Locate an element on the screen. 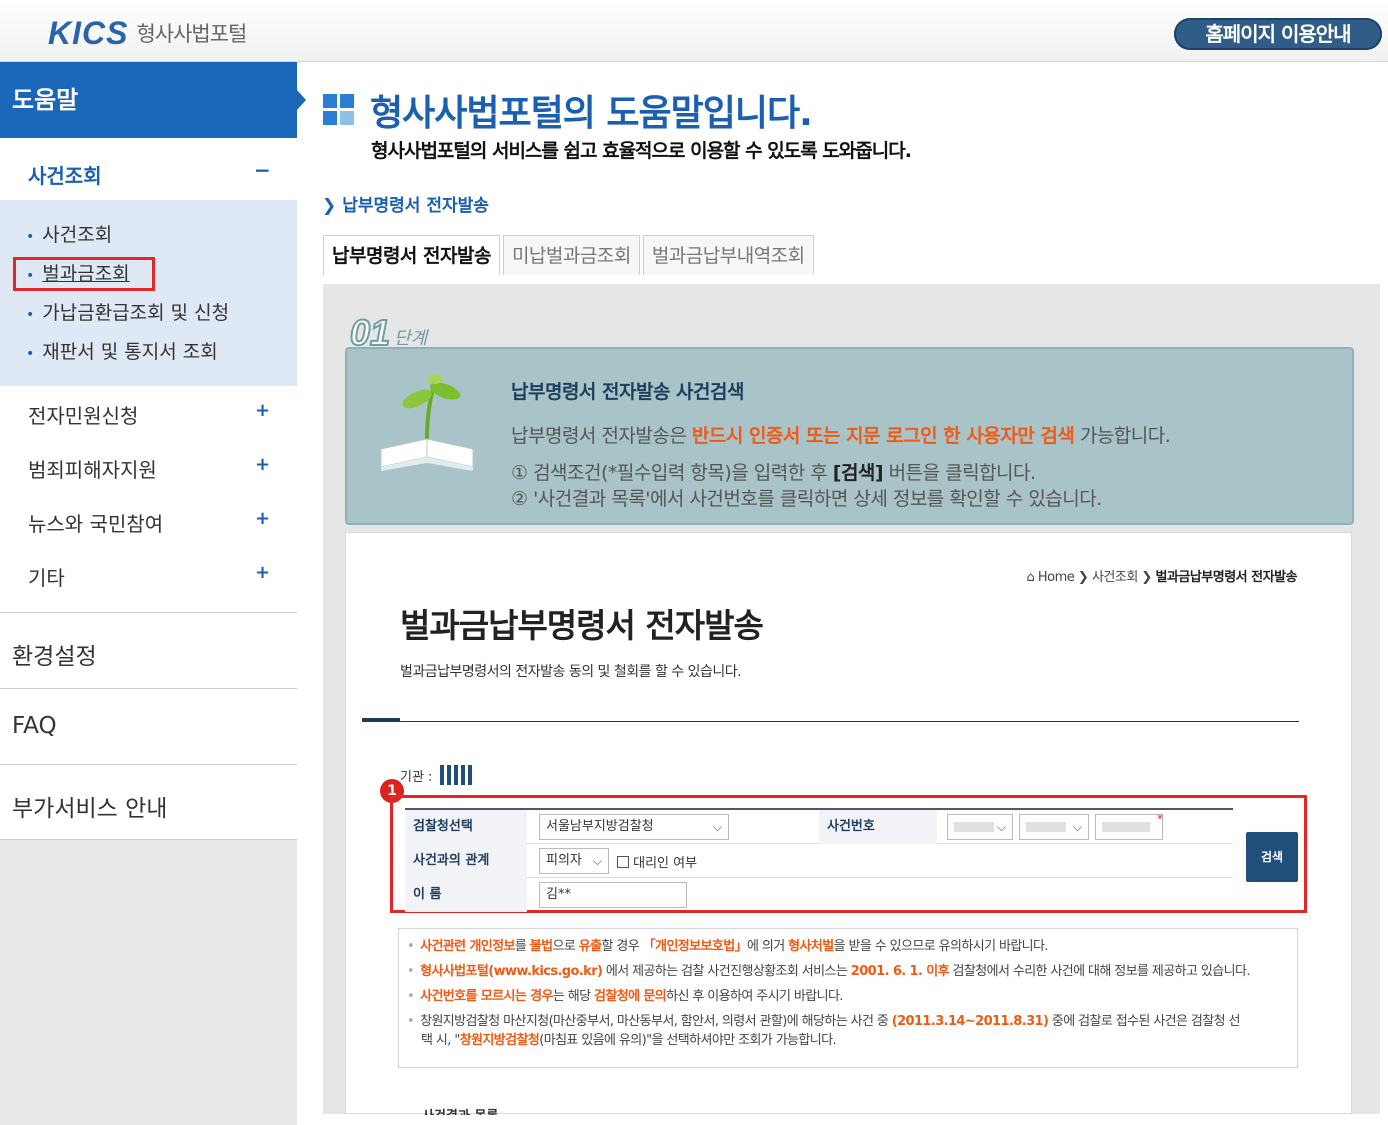 The width and height of the screenshot is (1388, 1125). office-select: 서울남부지방검찰청 ⌵ is located at coordinates (634, 827).